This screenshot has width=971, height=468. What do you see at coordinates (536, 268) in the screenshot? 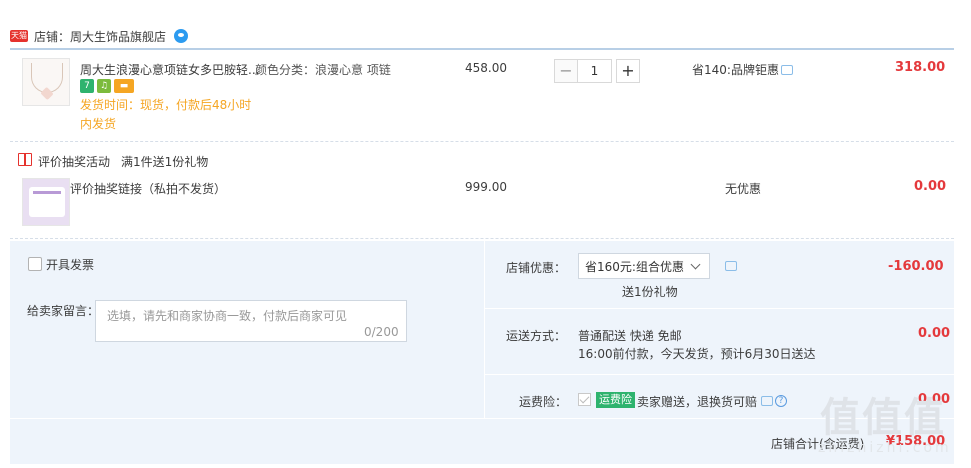
I see `shop-discount-label: 店铺优惠：` at bounding box center [536, 268].